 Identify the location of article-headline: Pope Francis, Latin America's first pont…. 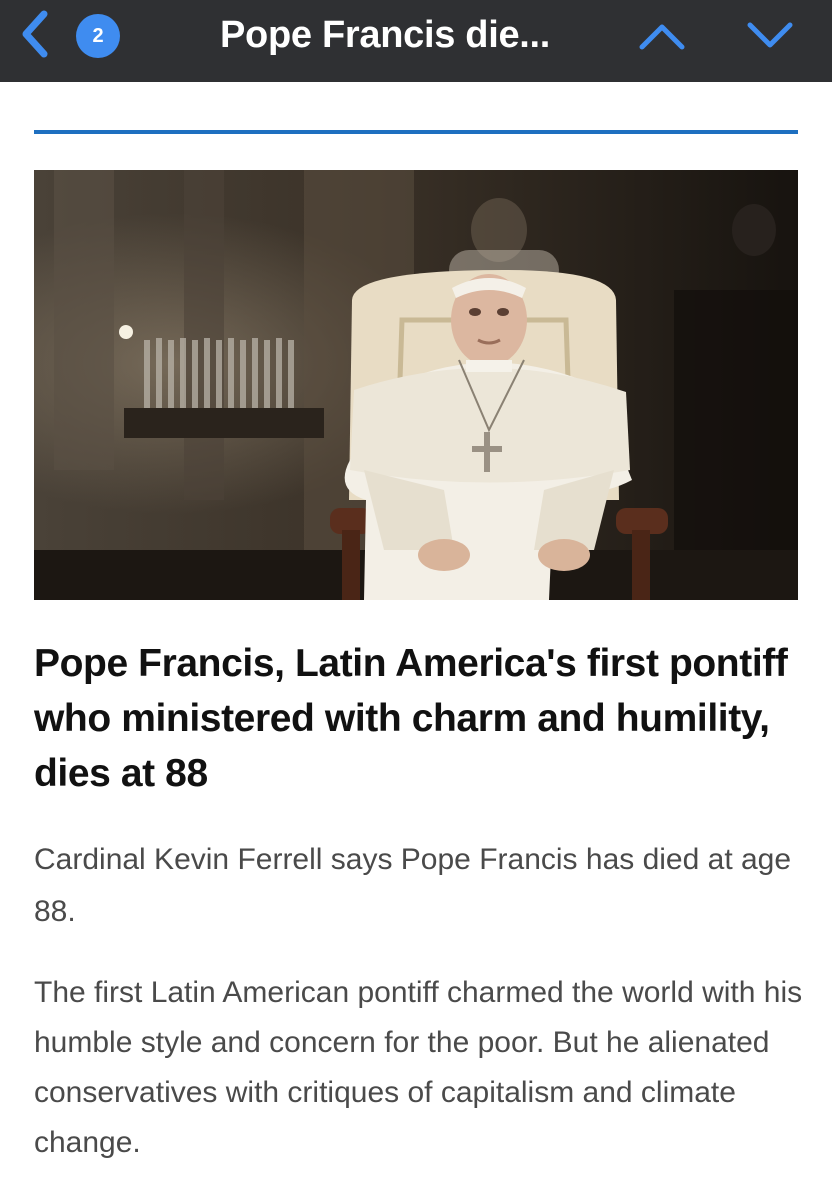
(411, 718).